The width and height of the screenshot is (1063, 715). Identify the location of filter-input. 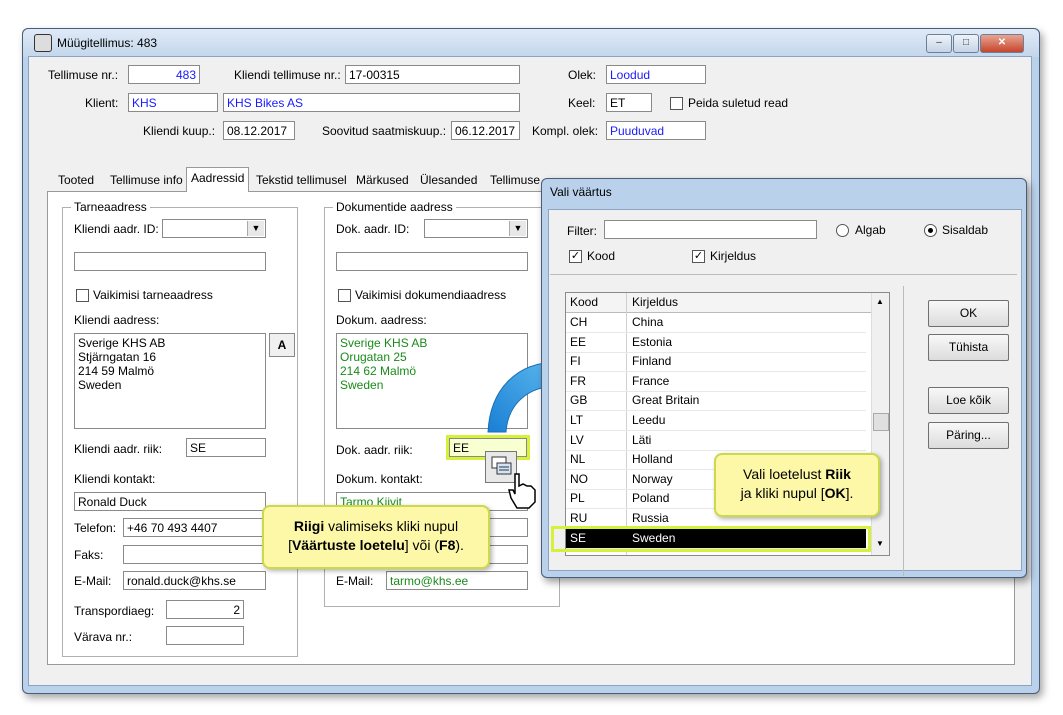
(710, 229).